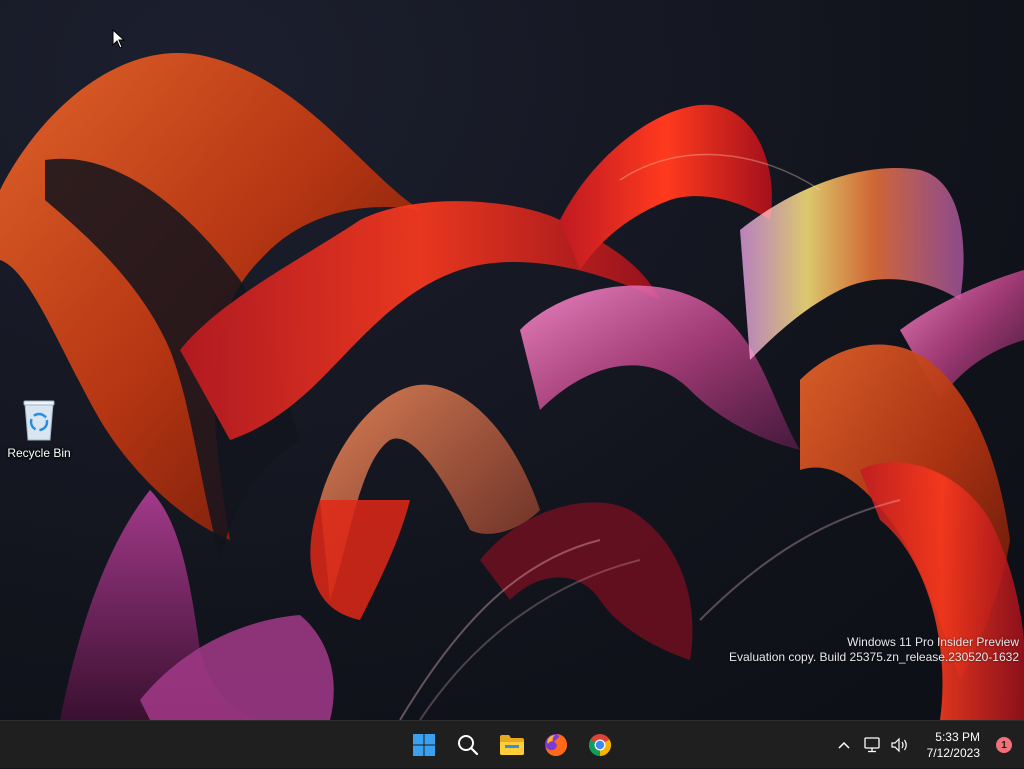 Image resolution: width=1024 pixels, height=769 pixels. I want to click on network-icon, so click(872, 745).